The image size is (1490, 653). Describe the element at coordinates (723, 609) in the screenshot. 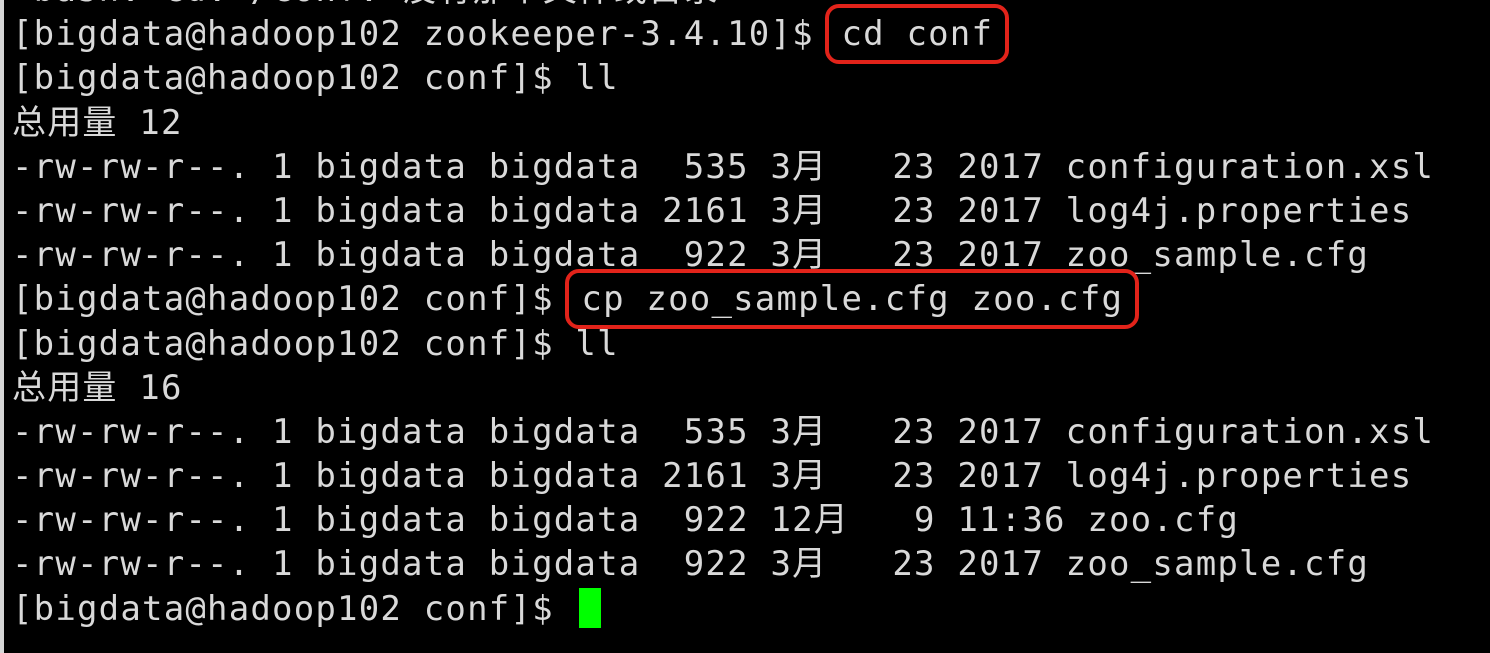

I see `prompt-line: [bigdata@hadoop102 conf]$` at that location.